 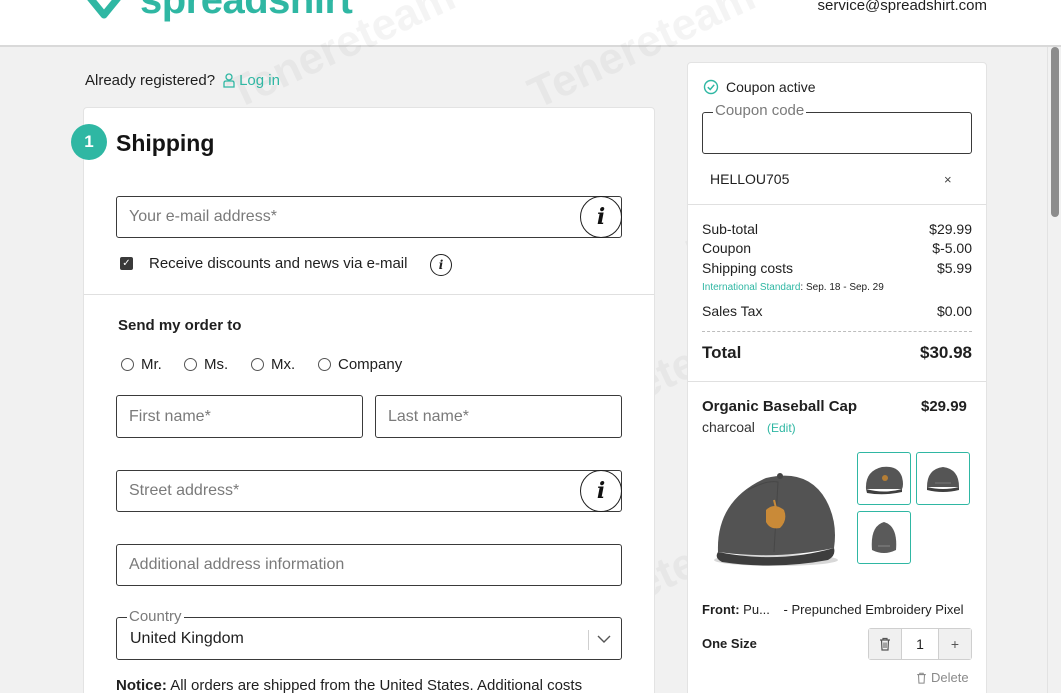 I want to click on street-placeholder: Street address*, so click(x=184, y=490).